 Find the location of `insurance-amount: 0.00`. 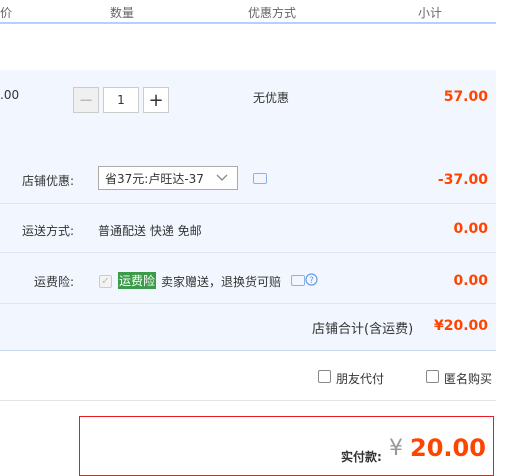

insurance-amount: 0.00 is located at coordinates (470, 281).